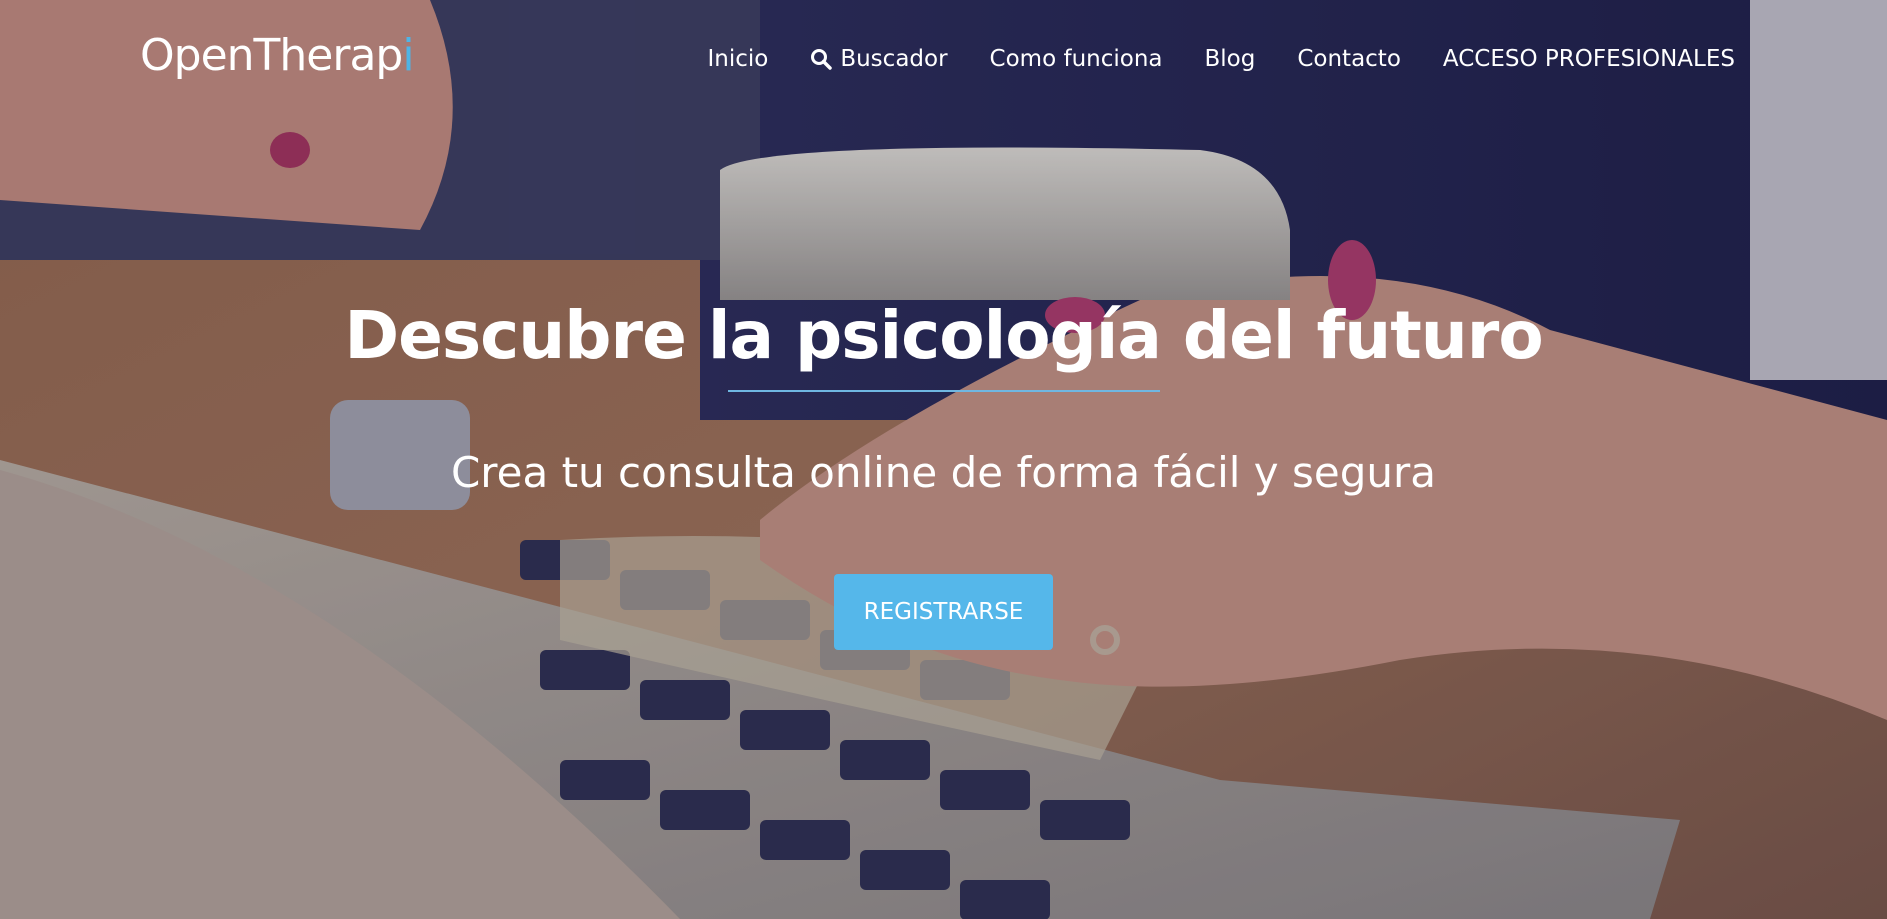 This screenshot has height=919, width=1887. I want to click on search-icon, so click(821, 59).